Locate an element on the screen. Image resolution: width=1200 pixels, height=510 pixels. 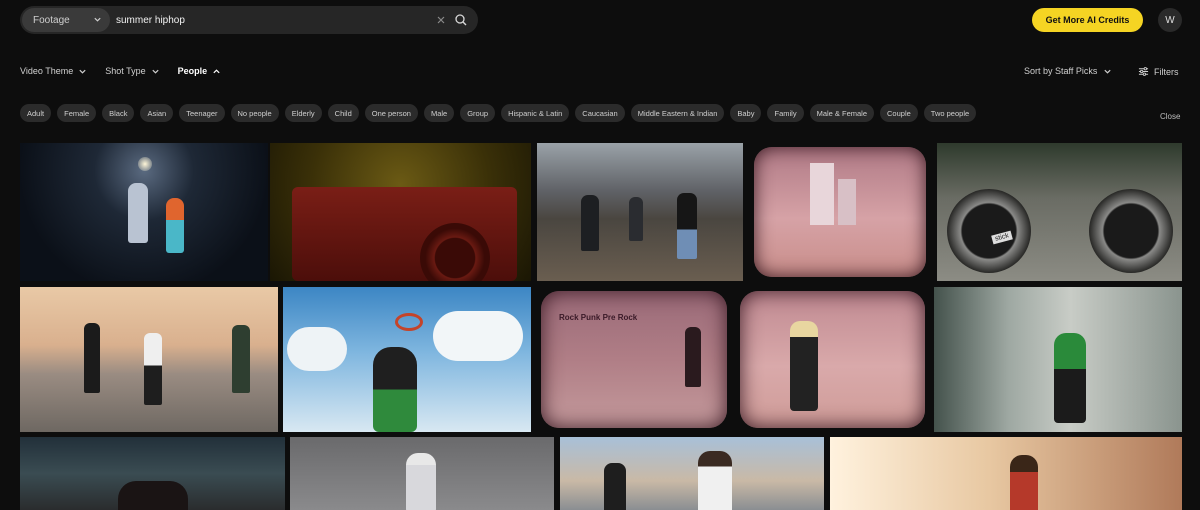
video-tile-graffiti-breakdancer is located at coordinates (152, 473).